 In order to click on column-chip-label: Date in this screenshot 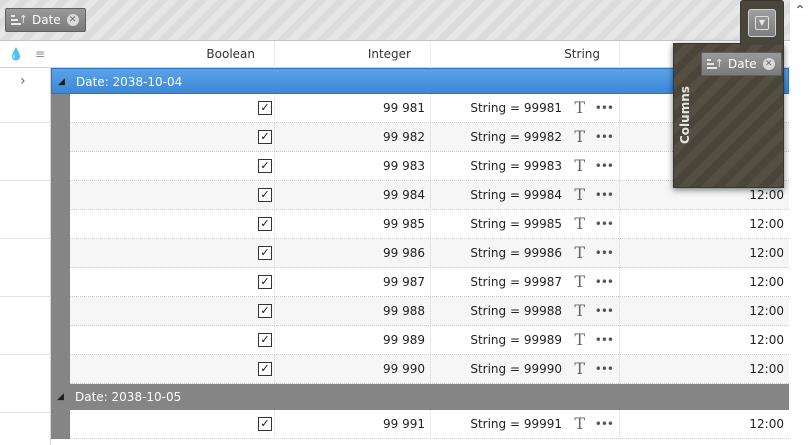, I will do `click(742, 64)`.